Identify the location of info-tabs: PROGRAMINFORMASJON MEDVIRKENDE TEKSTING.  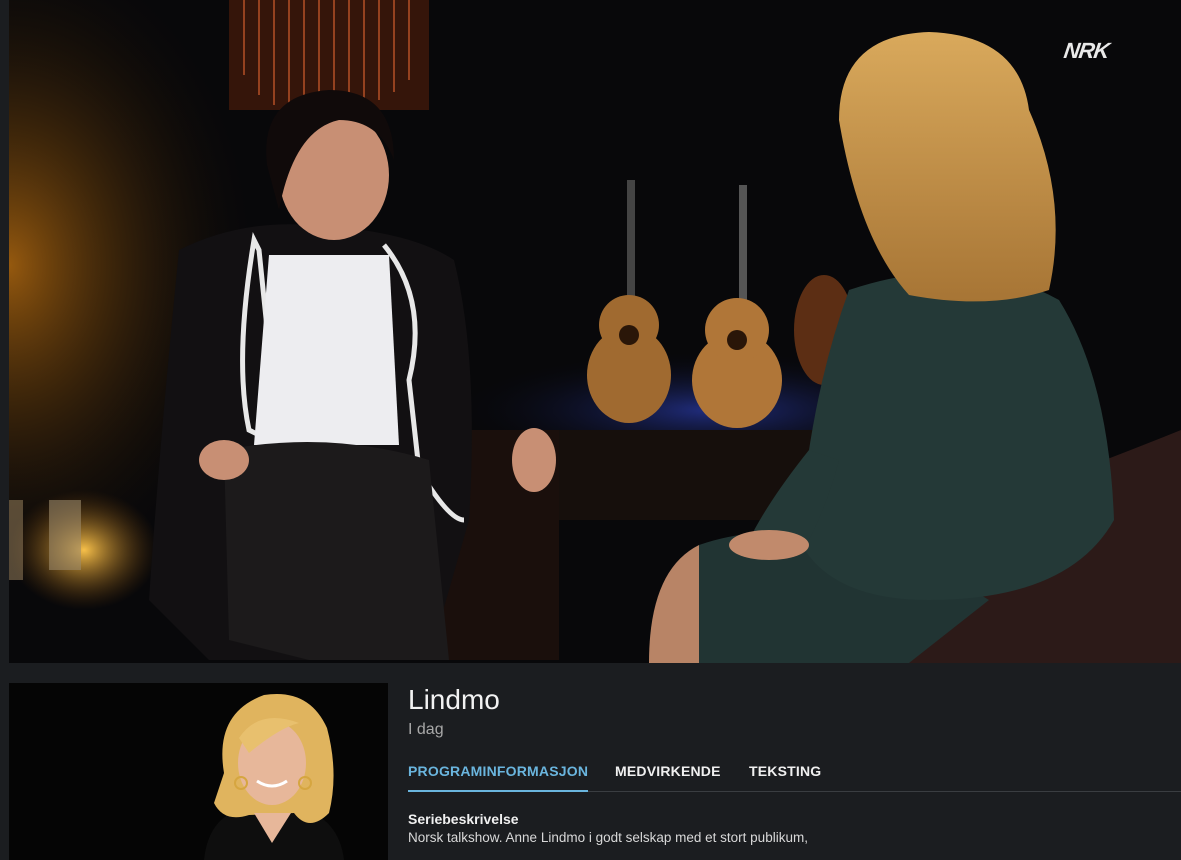
(794, 777).